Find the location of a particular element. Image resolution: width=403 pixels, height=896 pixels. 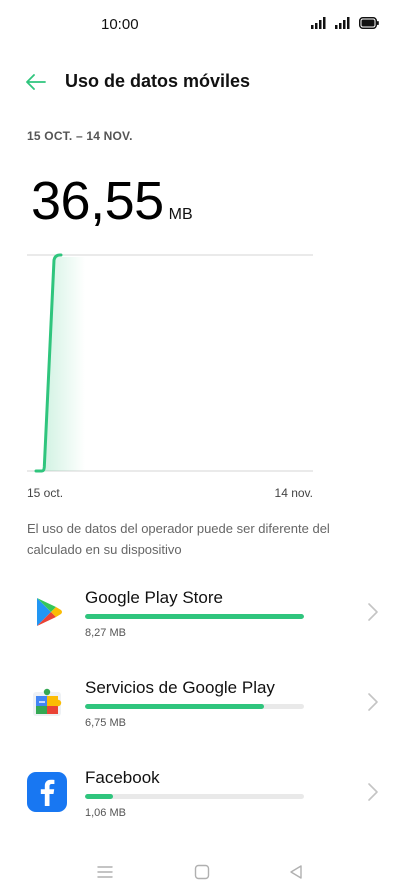

back-nav-button is located at coordinates (296, 872).